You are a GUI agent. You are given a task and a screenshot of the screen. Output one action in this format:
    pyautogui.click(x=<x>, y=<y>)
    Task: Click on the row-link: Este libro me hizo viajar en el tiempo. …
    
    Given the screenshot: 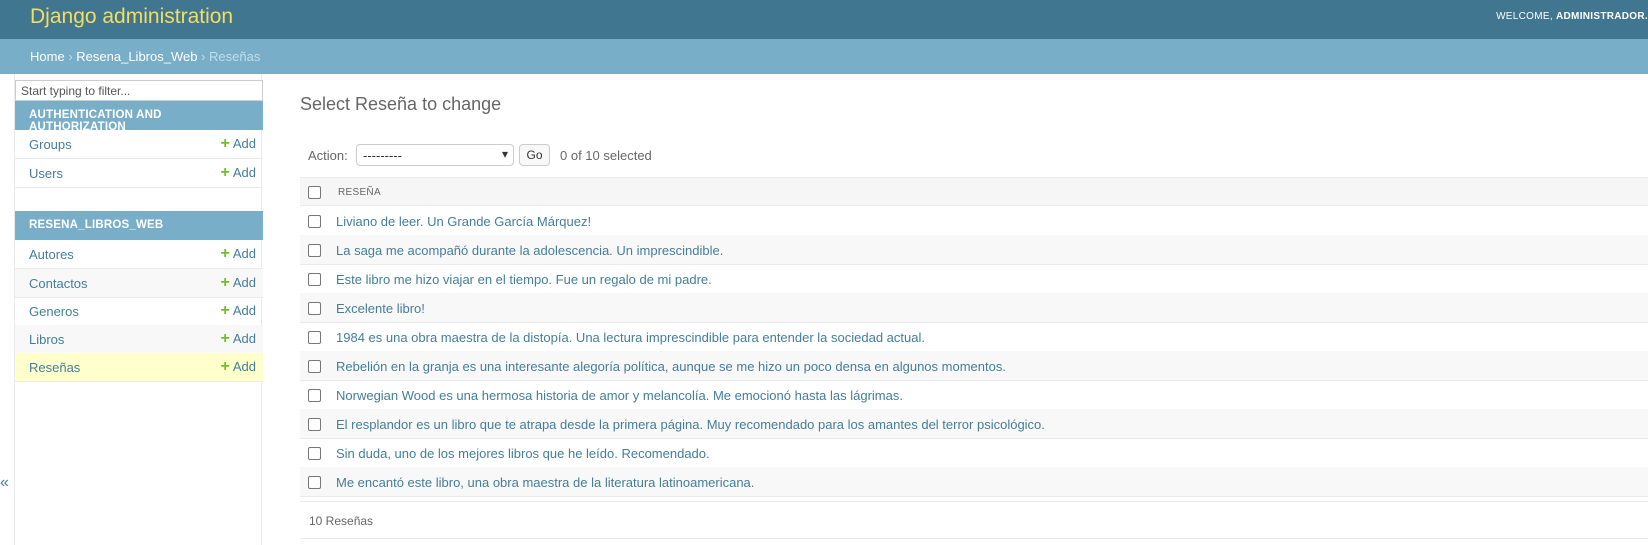 What is the action you would take?
    pyautogui.click(x=524, y=279)
    